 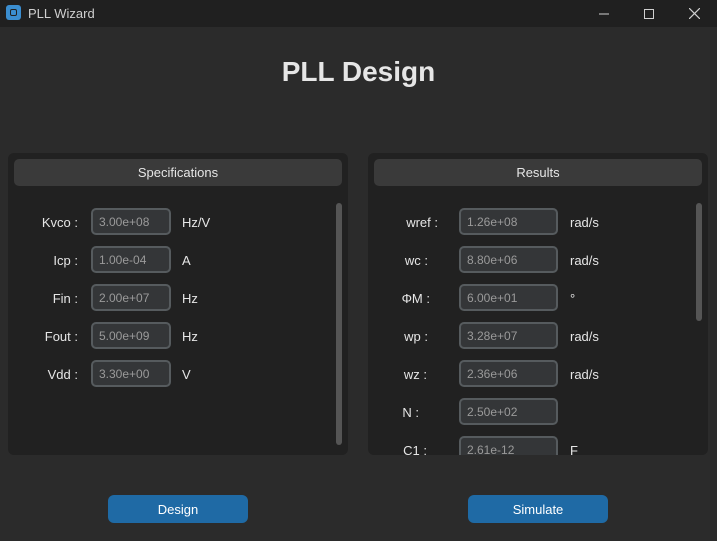 I want to click on c1-field: 2.61e-12, so click(x=508, y=445).